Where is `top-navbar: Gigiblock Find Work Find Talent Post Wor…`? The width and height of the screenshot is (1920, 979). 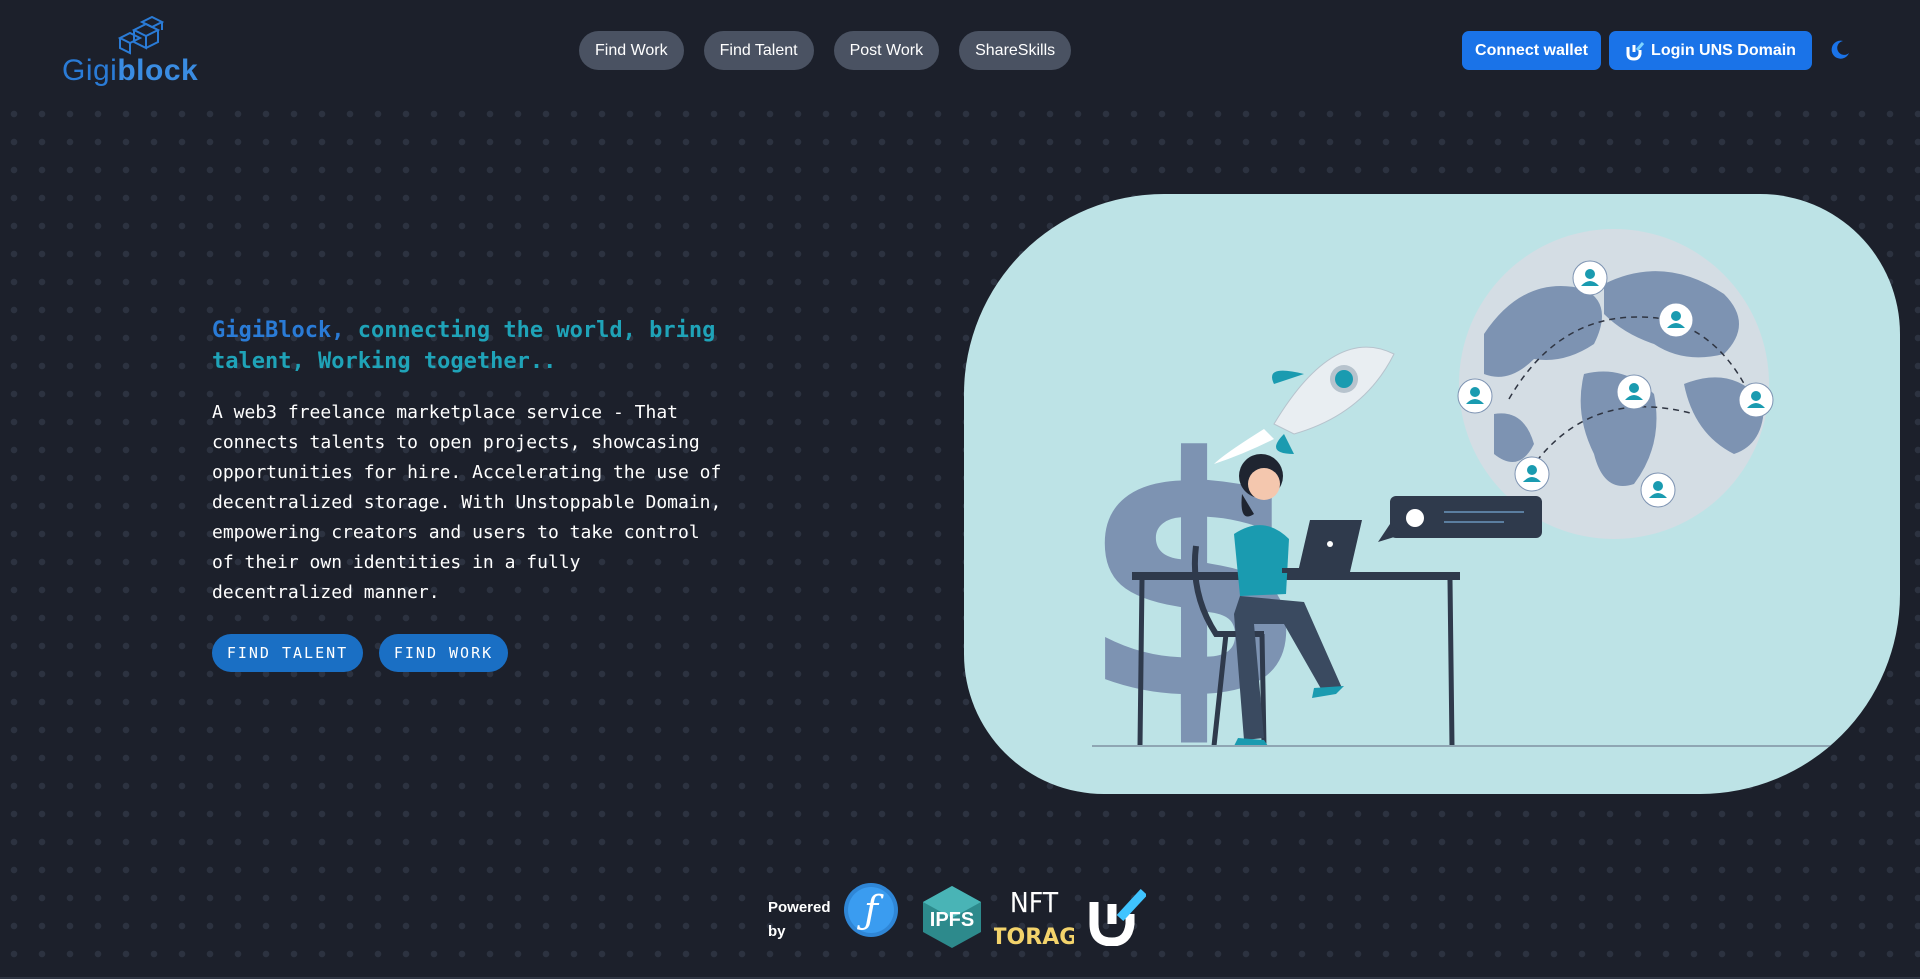
top-navbar: Gigiblock Find Work Find Talent Post Wor… is located at coordinates (960, 50).